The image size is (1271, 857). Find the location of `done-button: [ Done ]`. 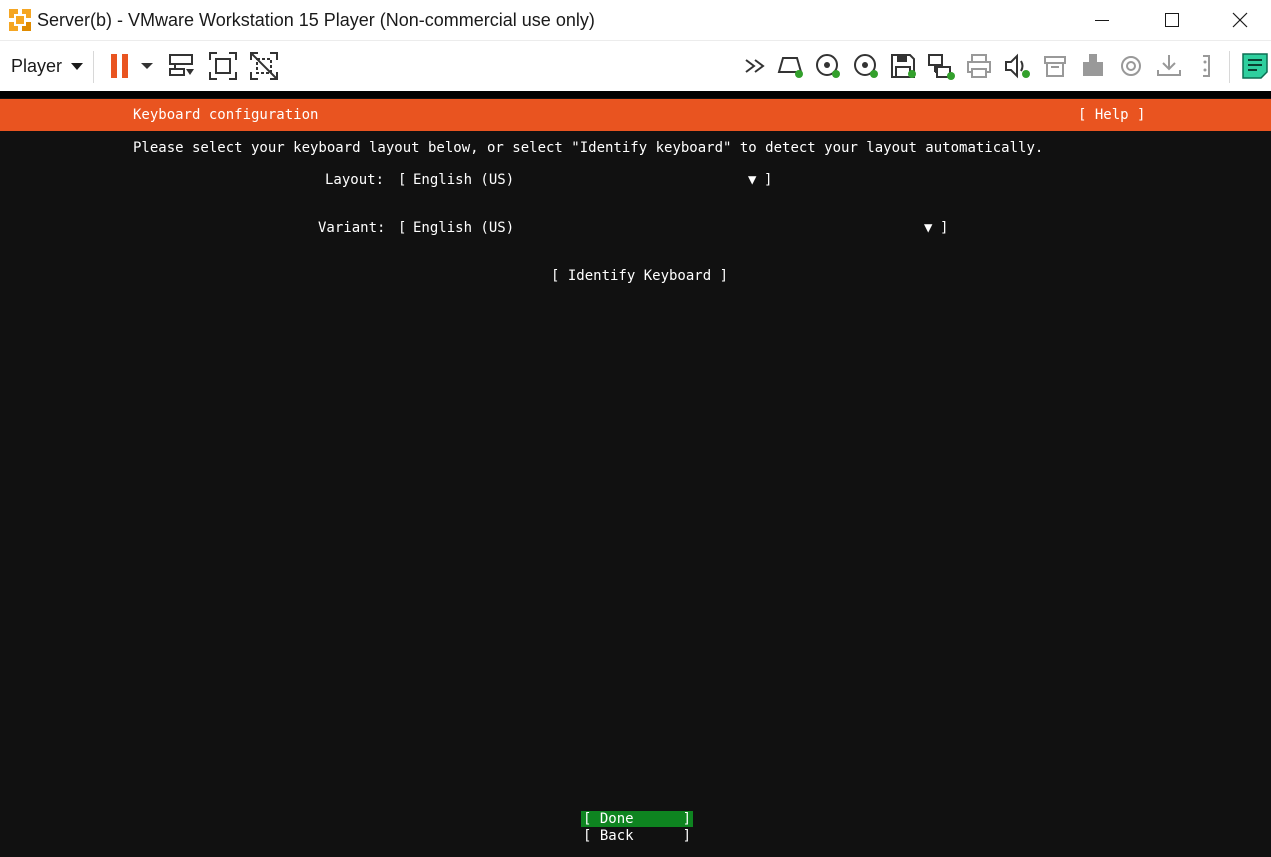

done-button: [ Done ] is located at coordinates (637, 819).